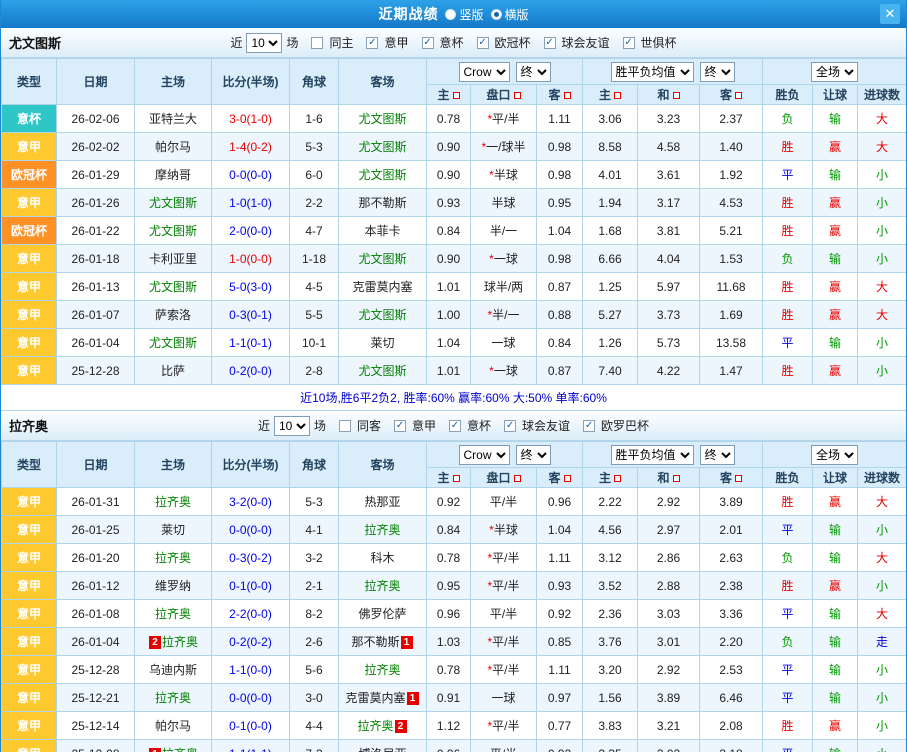 This screenshot has height=752, width=907. Describe the element at coordinates (250, 697) in the screenshot. I see `score-cell: 0-0(0-0)` at that location.